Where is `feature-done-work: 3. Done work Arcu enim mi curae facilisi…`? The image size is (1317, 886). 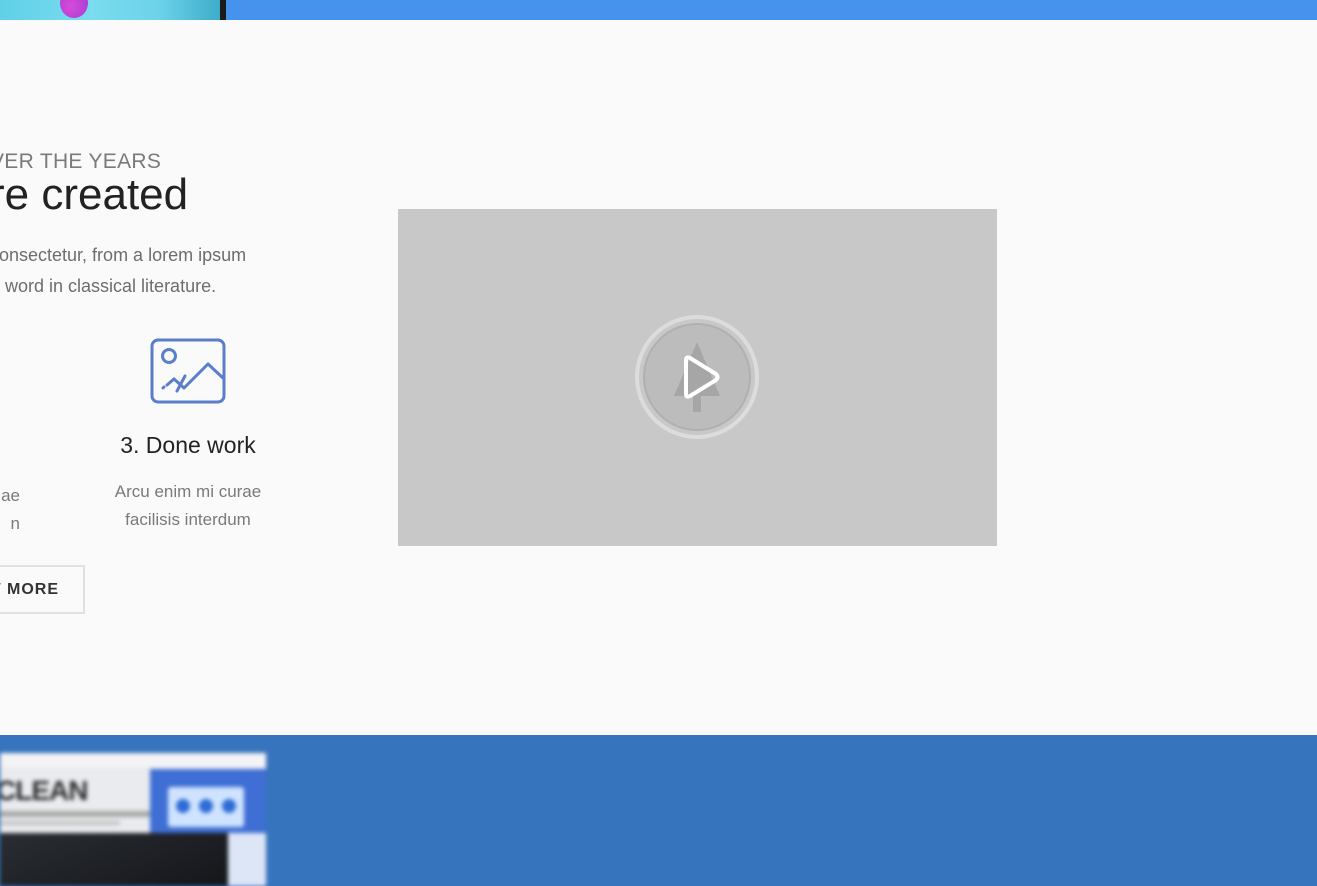 feature-done-work: 3. Done work Arcu enim mi curae facilisi… is located at coordinates (188, 436).